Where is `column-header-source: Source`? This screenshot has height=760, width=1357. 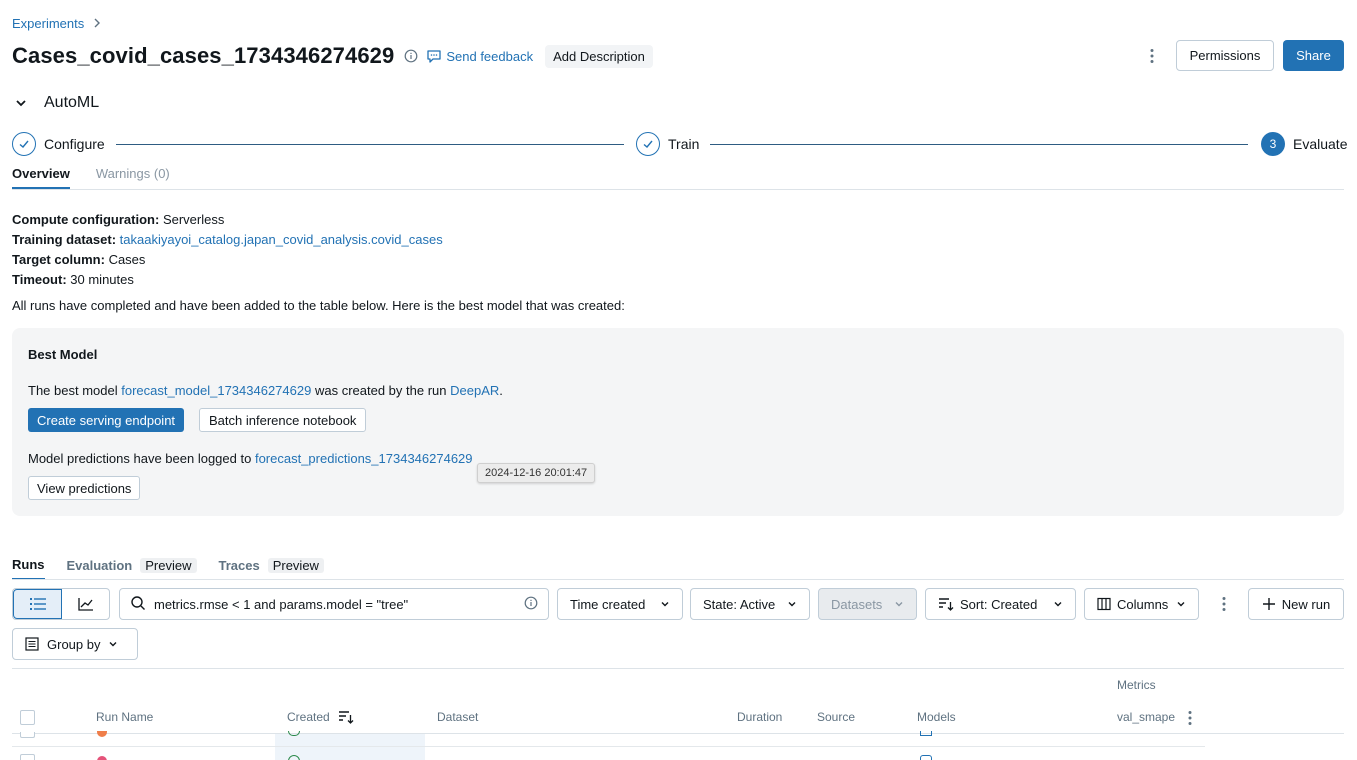 column-header-source: Source is located at coordinates (836, 717).